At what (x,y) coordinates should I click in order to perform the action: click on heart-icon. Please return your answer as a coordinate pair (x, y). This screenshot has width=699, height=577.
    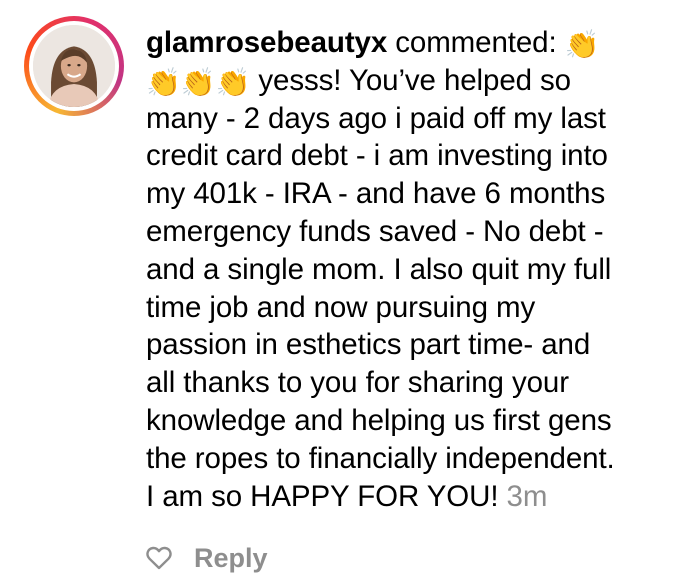
    Looking at the image, I should click on (159, 558).